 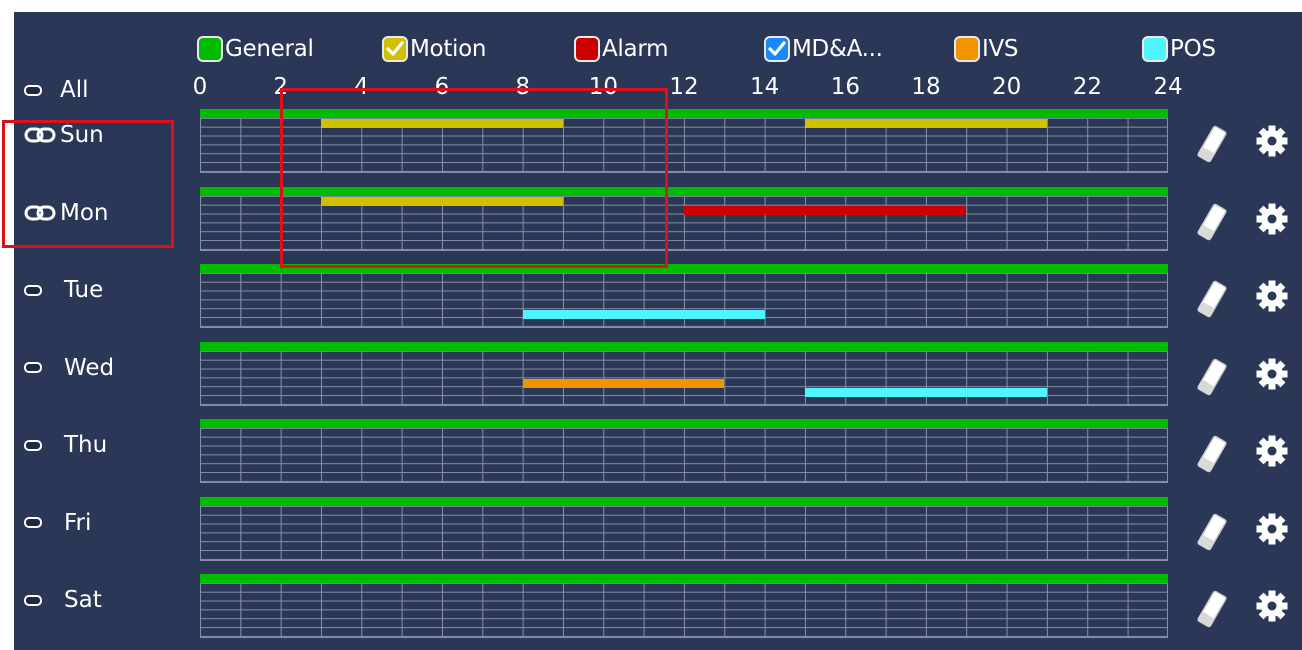 I want to click on legend-pos-checkbox, so click(x=1155, y=49).